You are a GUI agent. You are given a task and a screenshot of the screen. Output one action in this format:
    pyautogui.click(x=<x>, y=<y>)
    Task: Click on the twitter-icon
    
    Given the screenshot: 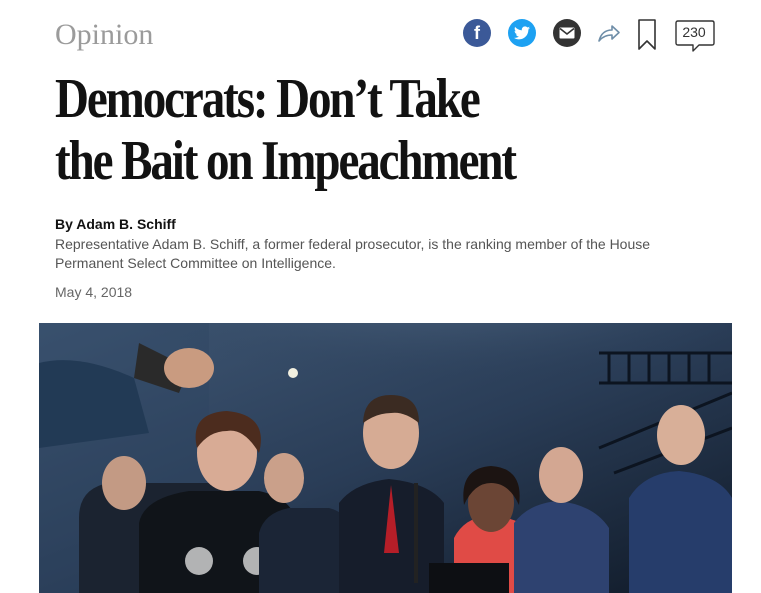 What is the action you would take?
    pyautogui.click(x=522, y=33)
    